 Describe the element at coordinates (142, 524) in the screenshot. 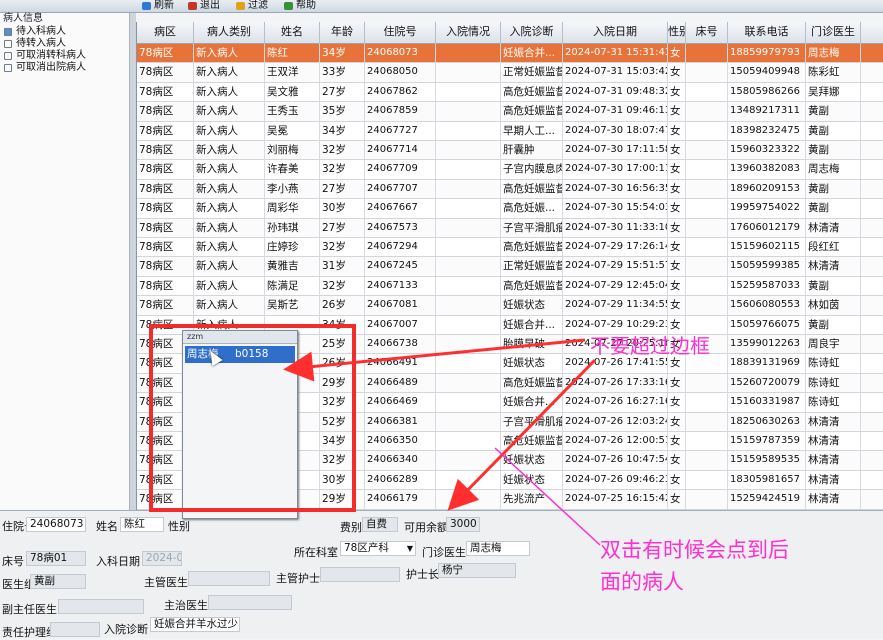

I see `name-field: 陈红` at that location.